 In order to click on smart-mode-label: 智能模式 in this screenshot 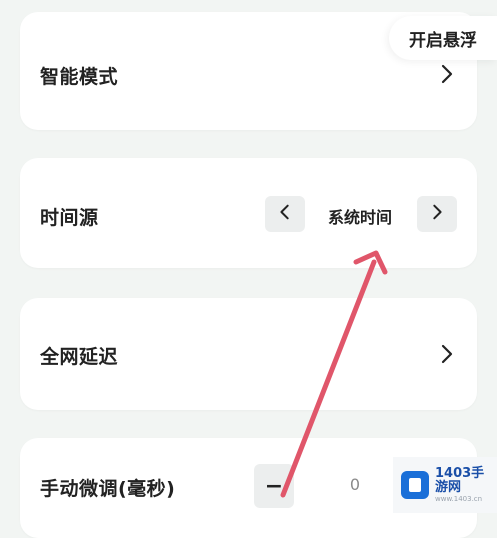, I will do `click(79, 77)`.